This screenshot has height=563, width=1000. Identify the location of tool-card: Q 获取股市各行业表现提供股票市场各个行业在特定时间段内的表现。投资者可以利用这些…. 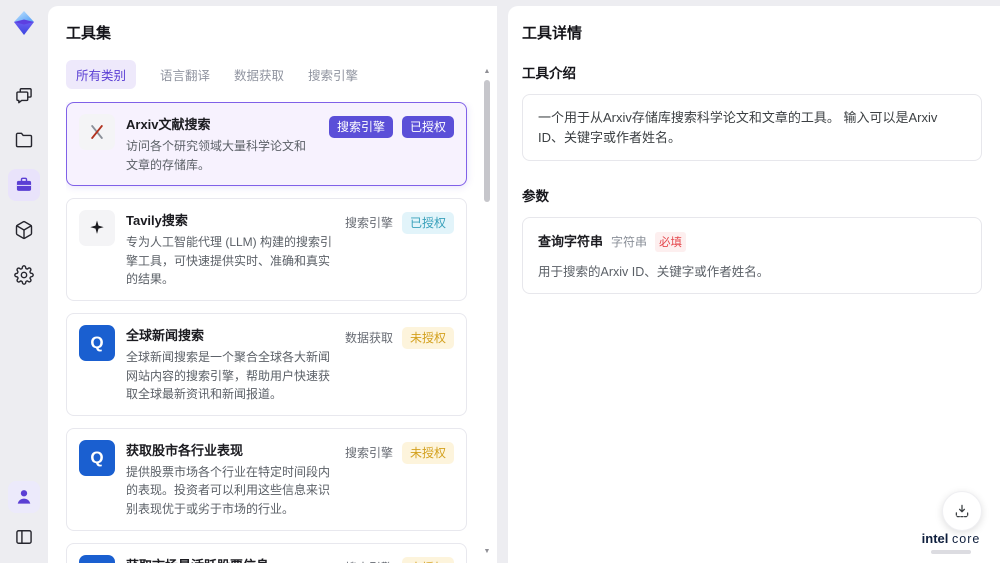
(266, 479).